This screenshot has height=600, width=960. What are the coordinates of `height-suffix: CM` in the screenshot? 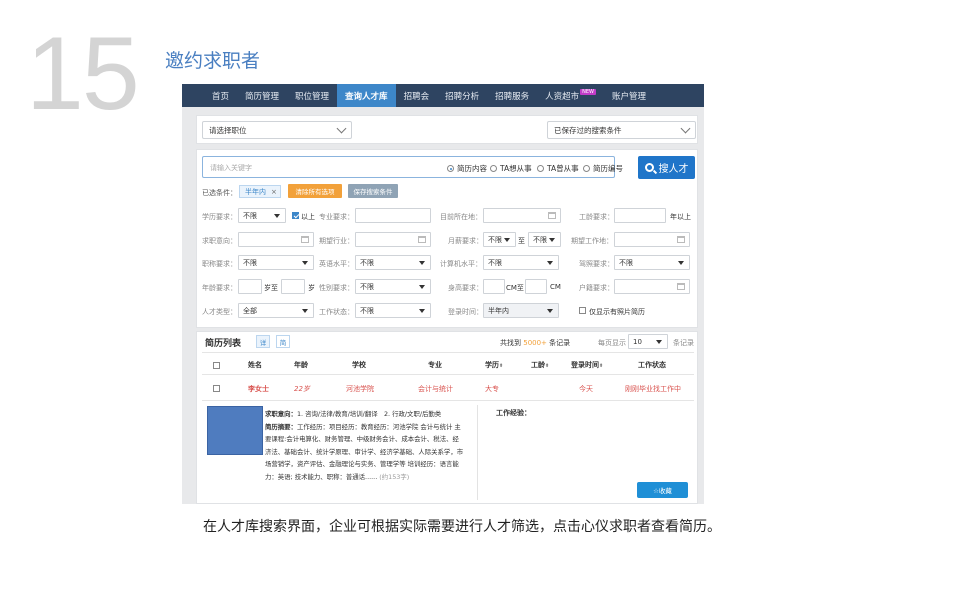 It's located at (555, 287).